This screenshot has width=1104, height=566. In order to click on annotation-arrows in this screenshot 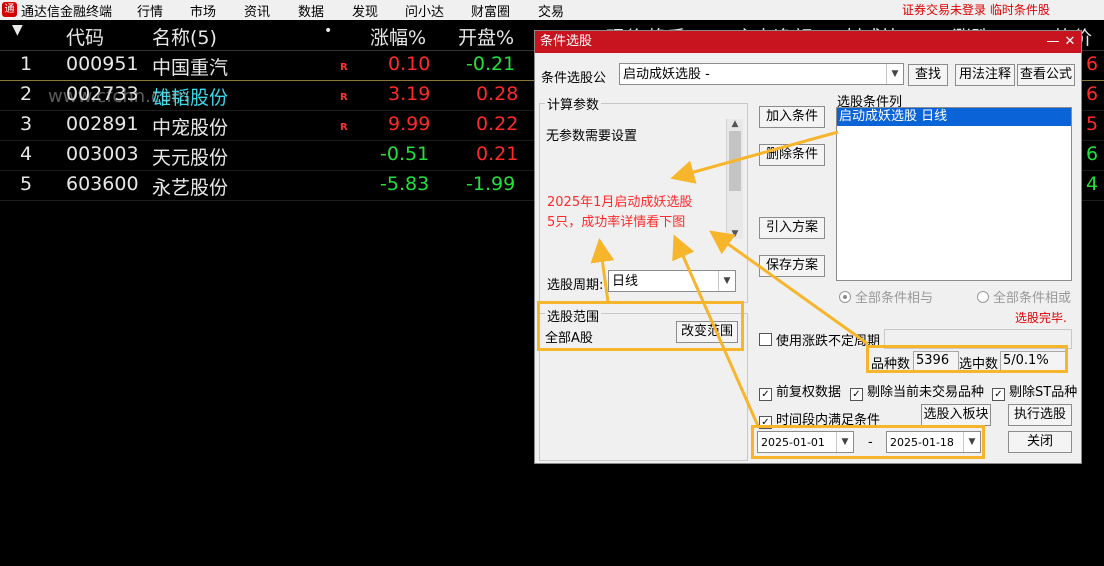, I will do `click(729, 278)`.